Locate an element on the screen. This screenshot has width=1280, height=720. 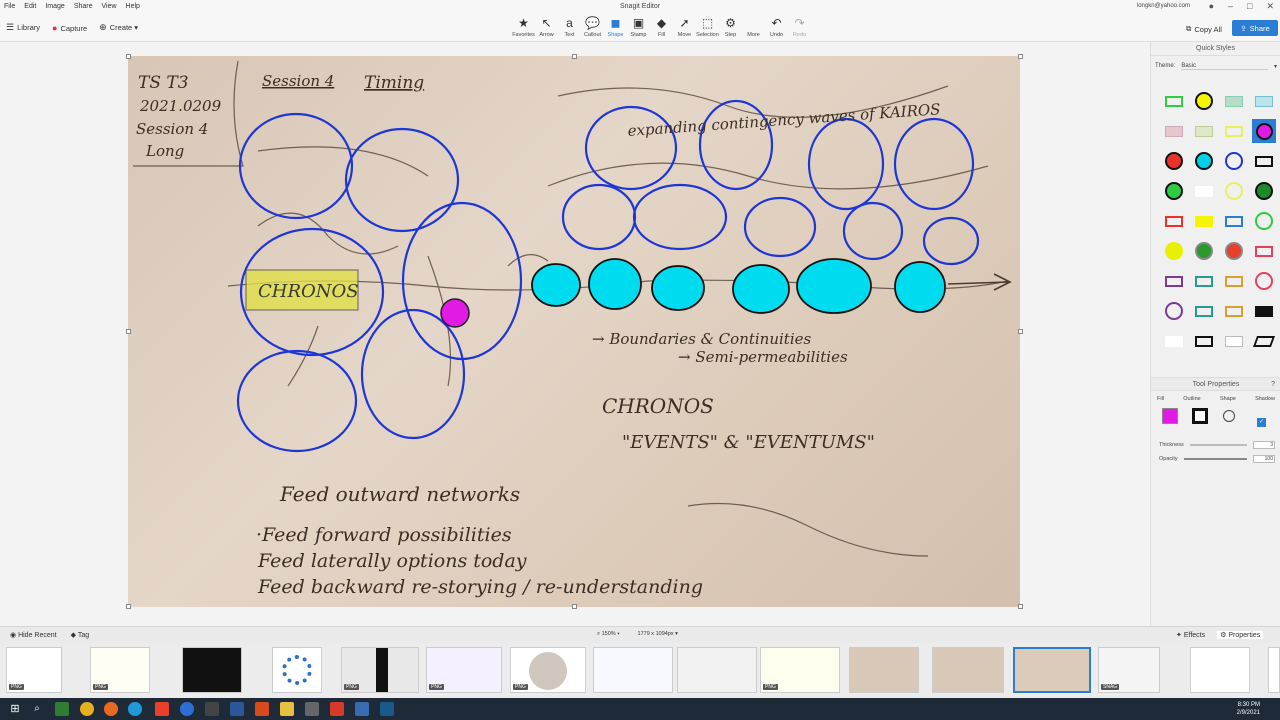
tool-move: ➚ Move is located at coordinates (684, 26).